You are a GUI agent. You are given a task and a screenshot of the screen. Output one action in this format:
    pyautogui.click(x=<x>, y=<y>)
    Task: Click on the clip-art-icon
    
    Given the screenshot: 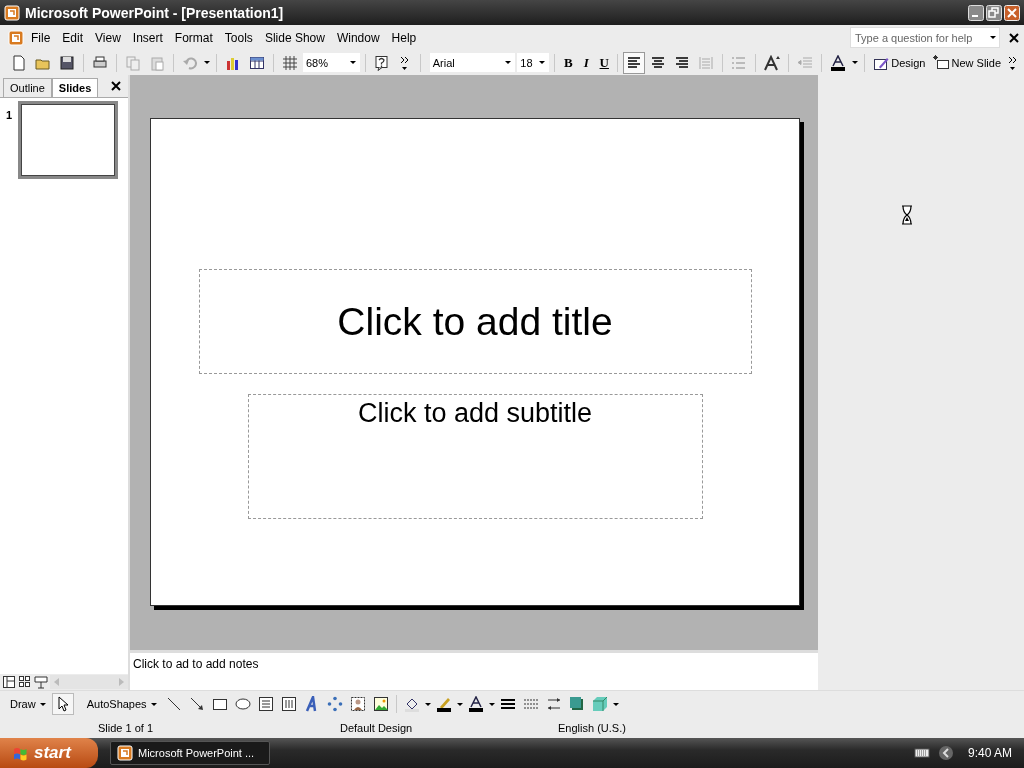 What is the action you would take?
    pyautogui.click(x=357, y=704)
    